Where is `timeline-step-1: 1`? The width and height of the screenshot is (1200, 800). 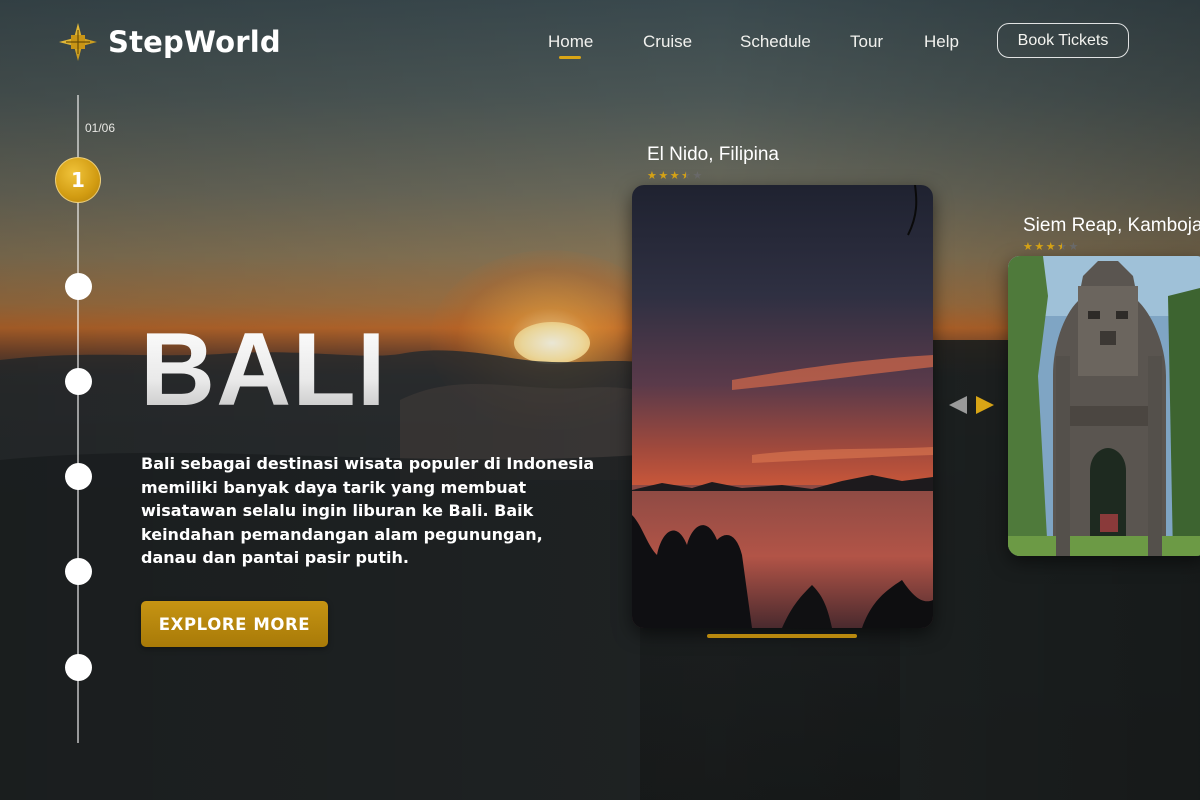 timeline-step-1: 1 is located at coordinates (78, 180).